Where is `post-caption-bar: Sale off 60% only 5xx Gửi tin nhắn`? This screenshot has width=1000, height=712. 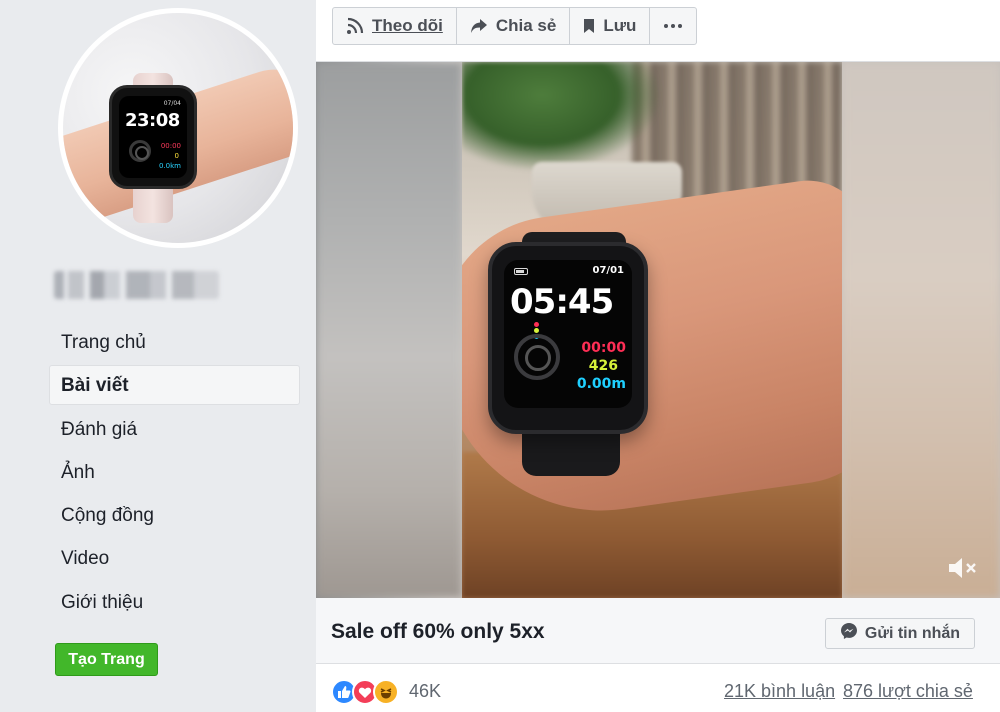
post-caption-bar: Sale off 60% only 5xx Gửi tin nhắn is located at coordinates (658, 631).